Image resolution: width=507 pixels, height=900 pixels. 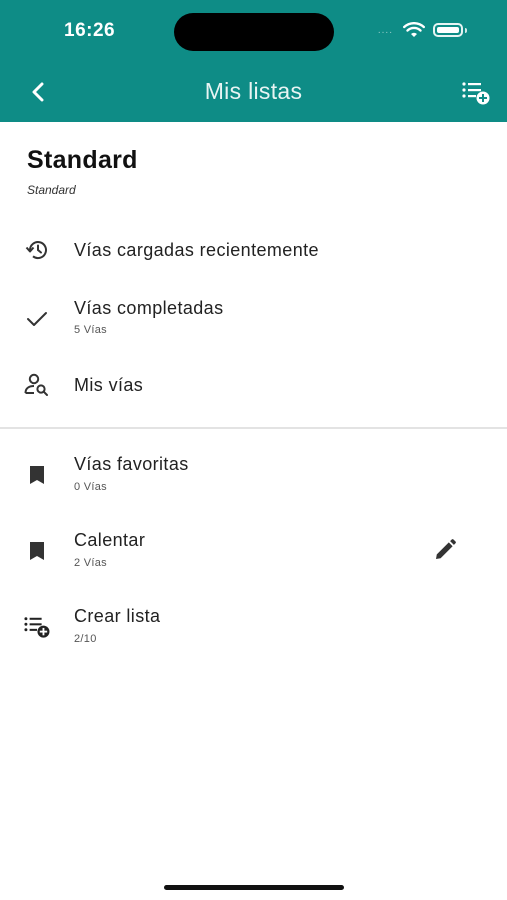 What do you see at coordinates (37, 385) in the screenshot?
I see `person-search-icon` at bounding box center [37, 385].